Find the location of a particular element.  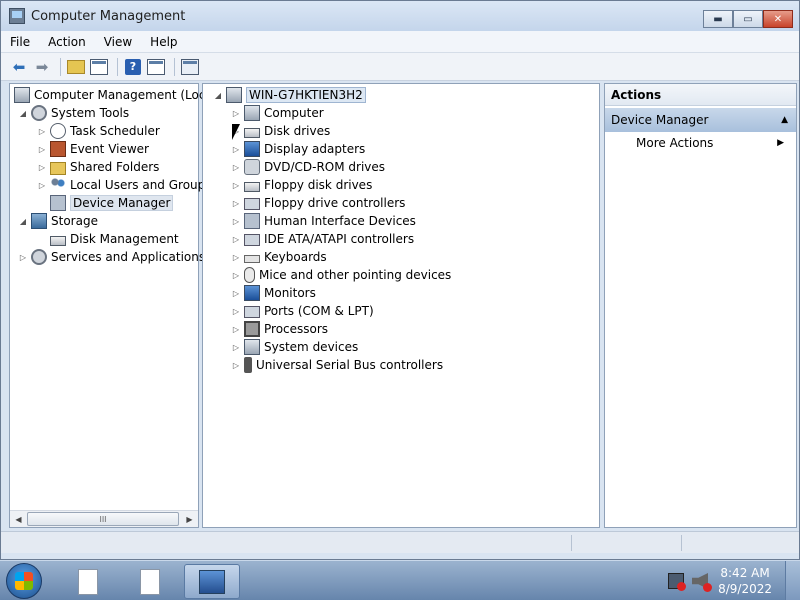

clock-icon is located at coordinates (58, 131).